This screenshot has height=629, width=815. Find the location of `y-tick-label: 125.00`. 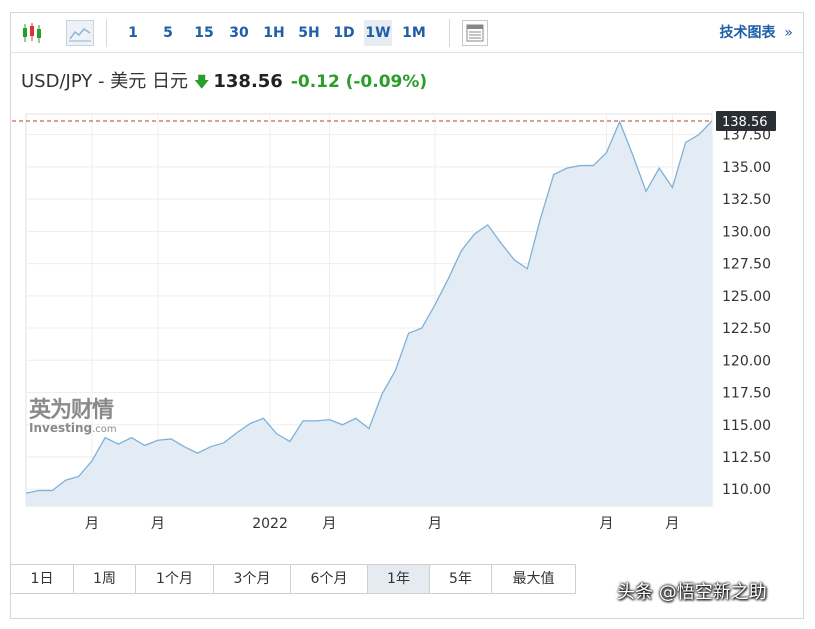

y-tick-label: 125.00 is located at coordinates (746, 297).